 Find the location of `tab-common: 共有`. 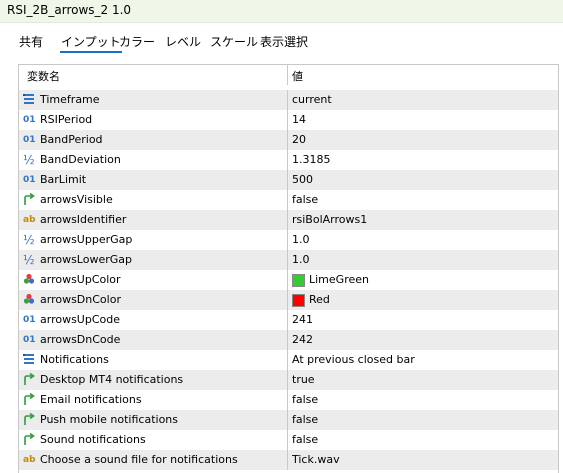

tab-common: 共有 is located at coordinates (31, 41).